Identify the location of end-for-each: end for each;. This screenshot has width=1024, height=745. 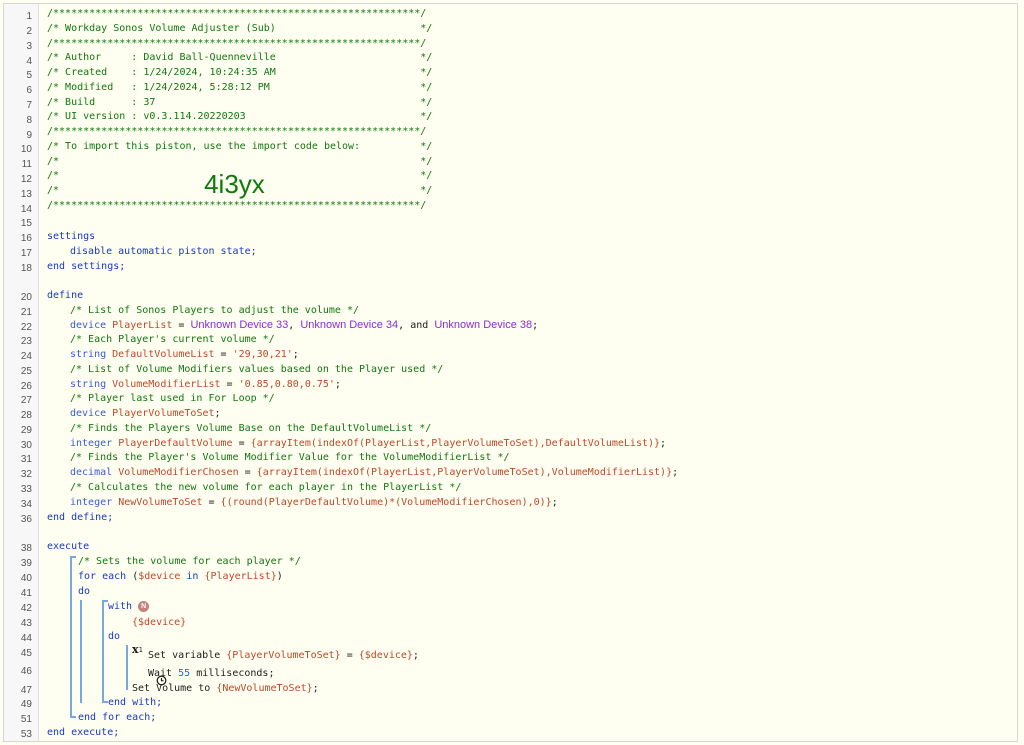
(117, 717).